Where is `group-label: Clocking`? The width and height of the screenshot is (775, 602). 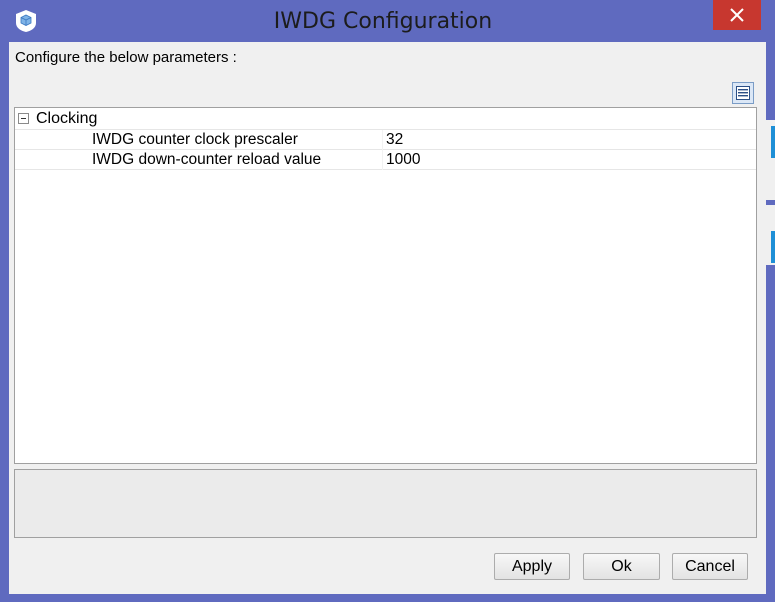 group-label: Clocking is located at coordinates (67, 118).